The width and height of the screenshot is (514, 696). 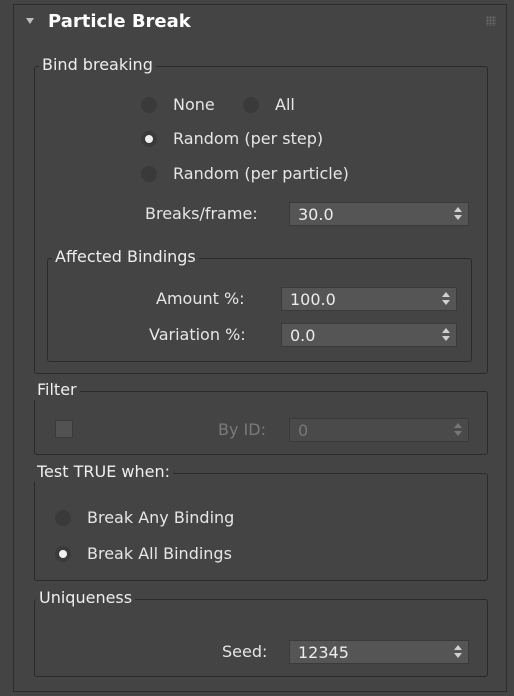 What do you see at coordinates (160, 518) in the screenshot?
I see `radio-break-any-label: Break Any Binding` at bounding box center [160, 518].